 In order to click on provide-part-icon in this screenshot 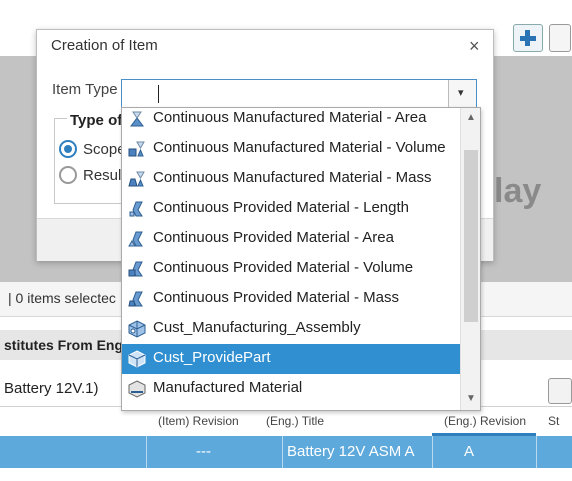, I will do `click(137, 359)`.